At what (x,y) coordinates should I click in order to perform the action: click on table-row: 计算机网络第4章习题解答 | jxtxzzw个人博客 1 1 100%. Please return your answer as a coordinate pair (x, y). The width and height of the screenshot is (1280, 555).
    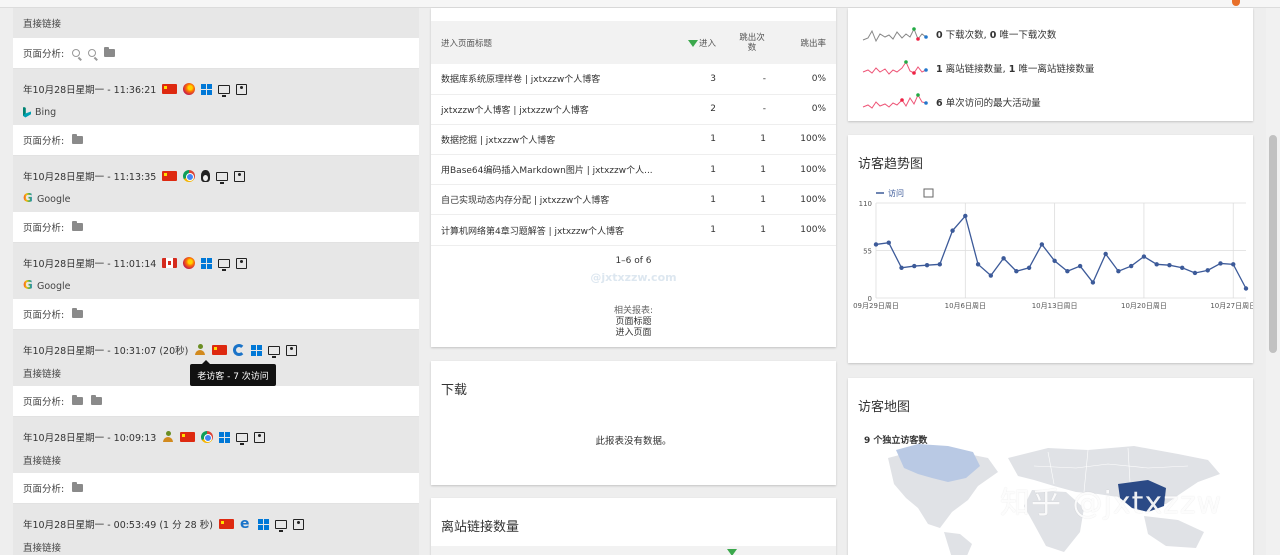
    Looking at the image, I should click on (633, 230).